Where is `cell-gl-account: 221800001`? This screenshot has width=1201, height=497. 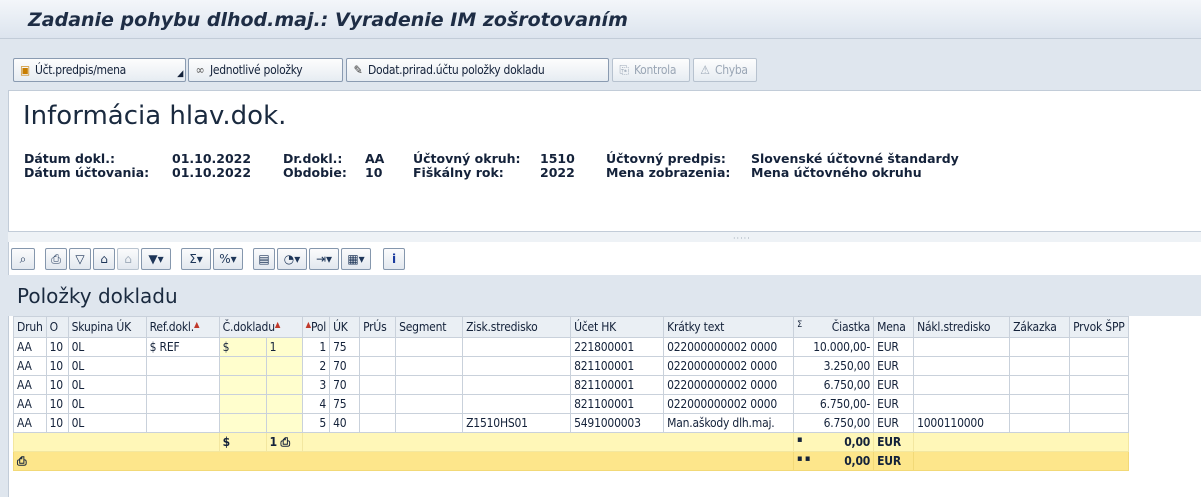
cell-gl-account: 221800001 is located at coordinates (617, 347).